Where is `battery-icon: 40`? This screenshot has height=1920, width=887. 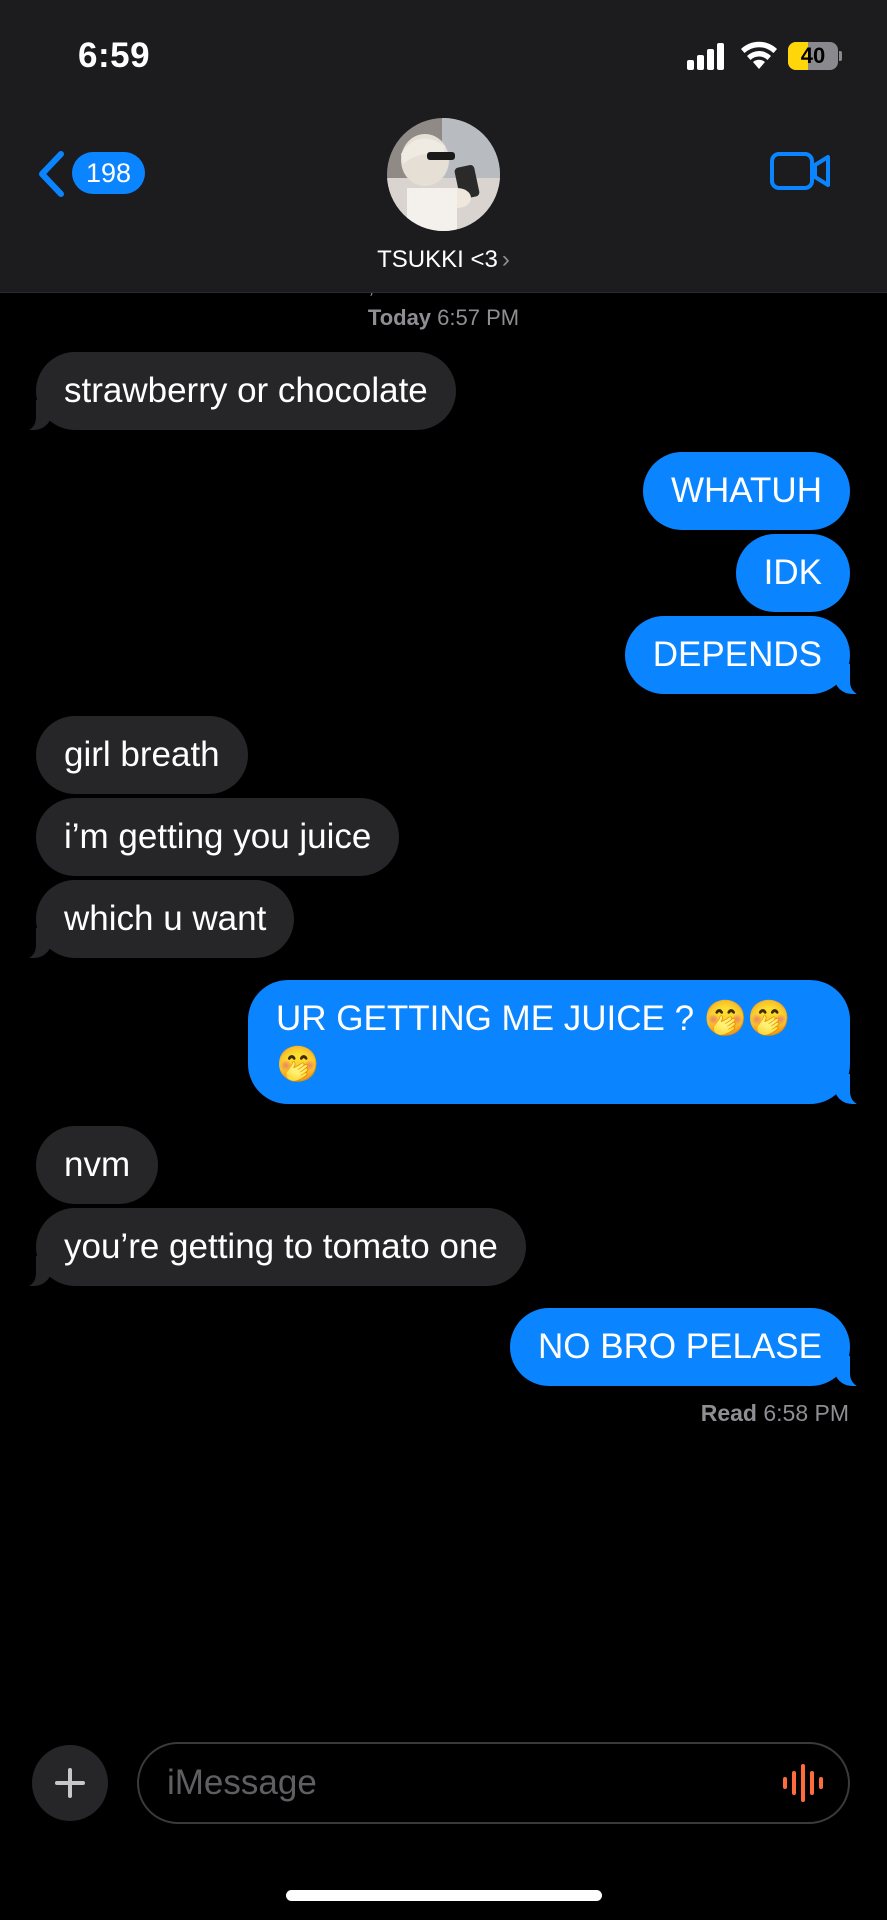
battery-icon: 40 is located at coordinates (815, 56).